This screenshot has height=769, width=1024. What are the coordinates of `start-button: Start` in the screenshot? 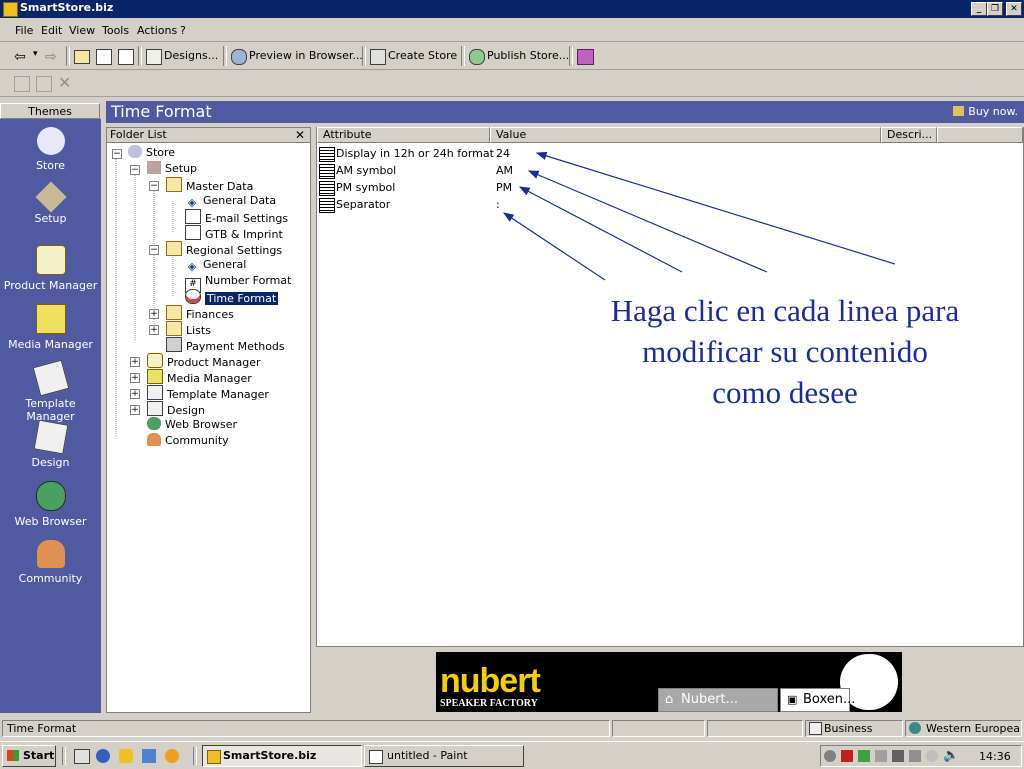 It's located at (29, 756).